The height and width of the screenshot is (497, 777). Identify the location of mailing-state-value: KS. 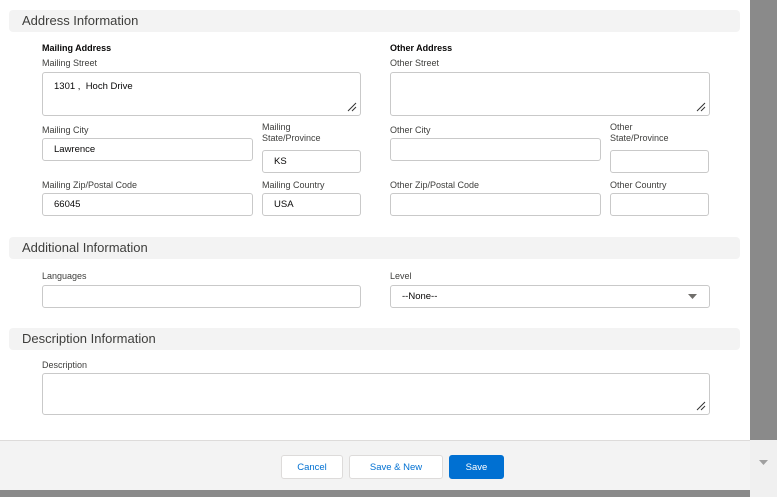
(280, 161).